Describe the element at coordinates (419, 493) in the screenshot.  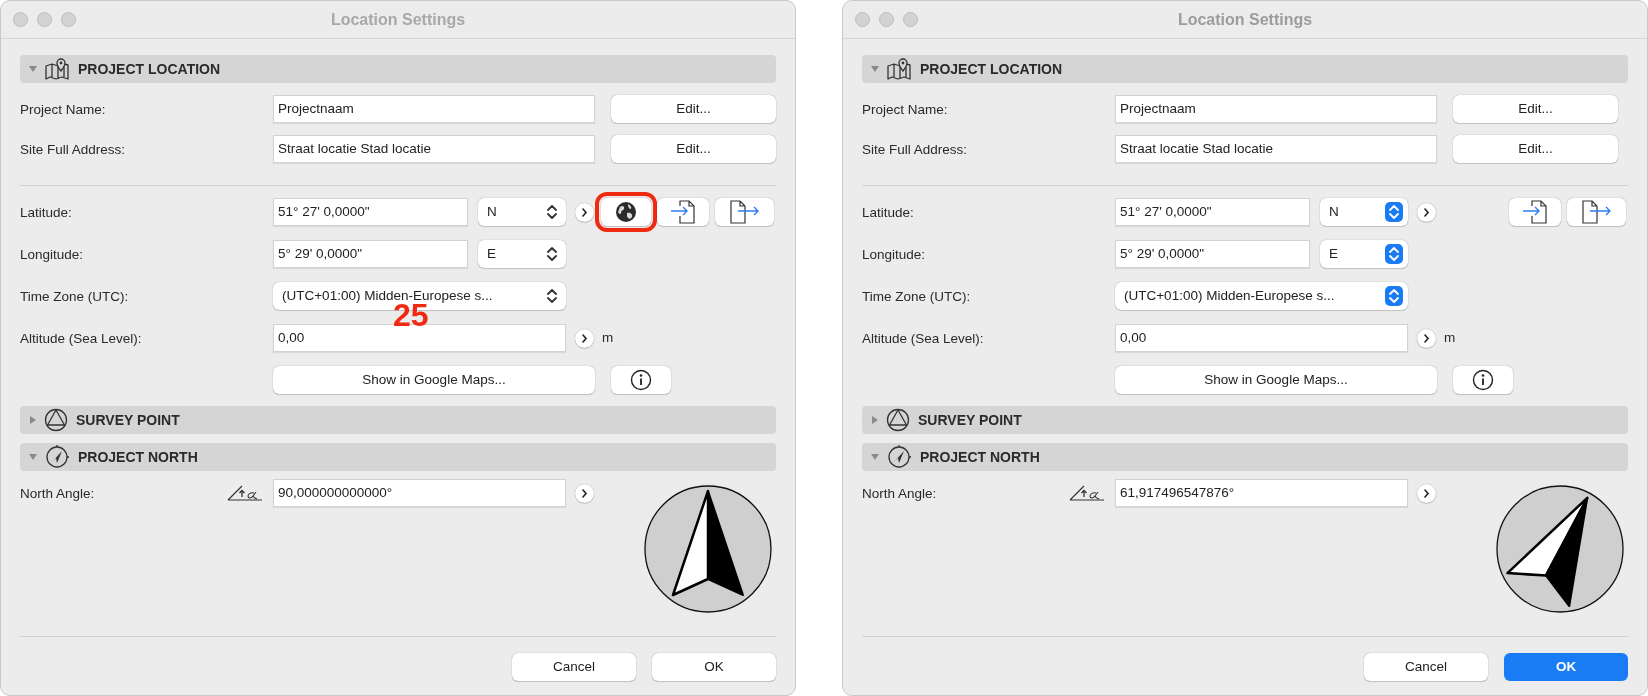
I see `text-field: 90,000000000000°` at that location.